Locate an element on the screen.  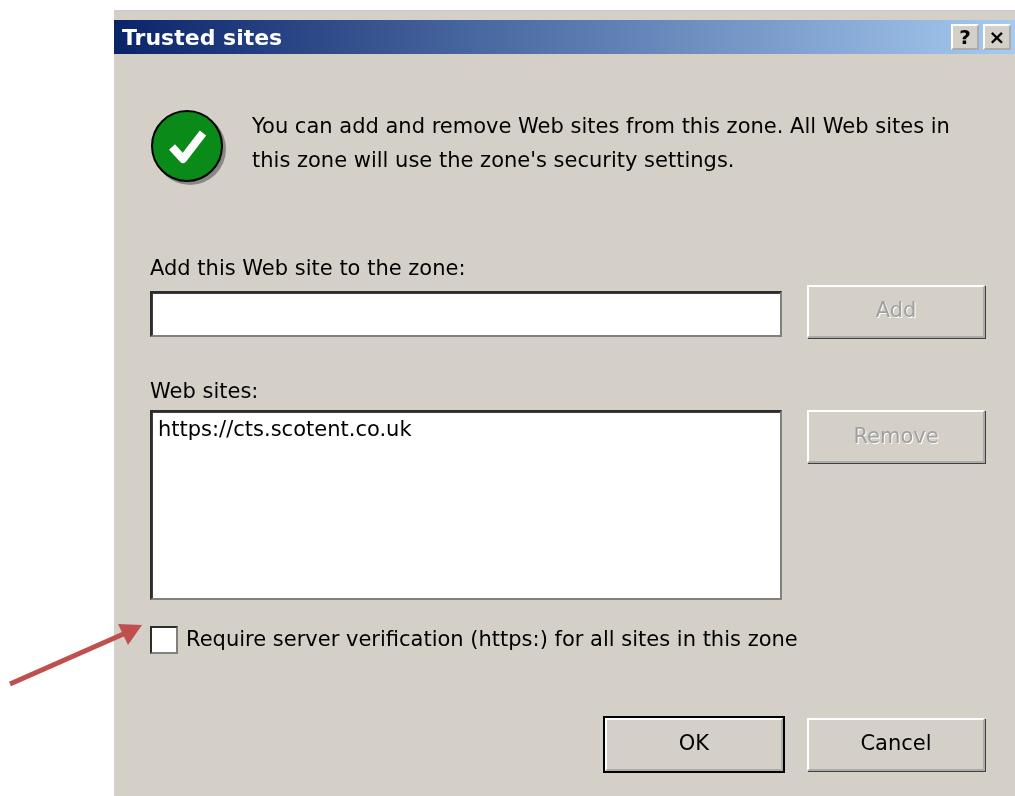
field-label: Add this Web site to the zone: is located at coordinates (308, 268).